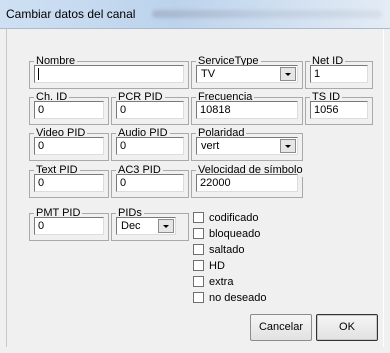 The height and width of the screenshot is (353, 390). What do you see at coordinates (227, 250) in the screenshot?
I see `checkbox-label: saltado` at bounding box center [227, 250].